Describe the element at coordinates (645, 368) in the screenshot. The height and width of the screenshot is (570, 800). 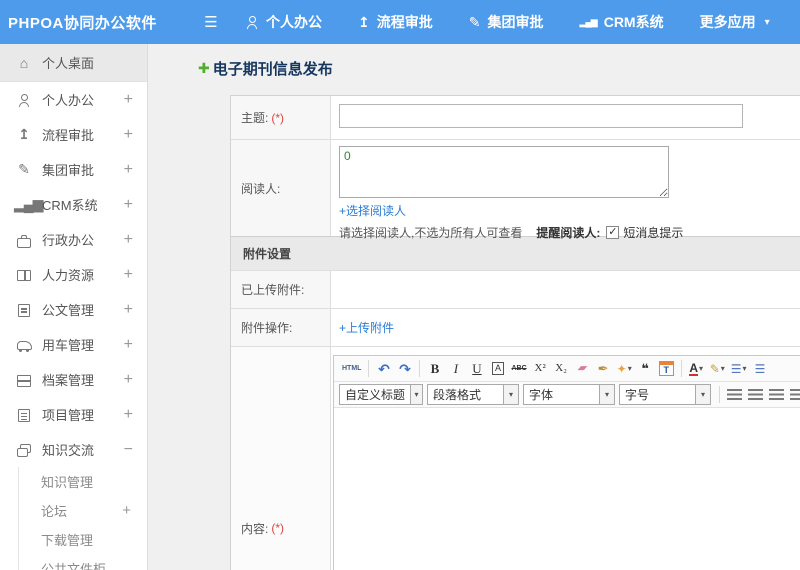
I see `blockquote-button: ❝` at that location.